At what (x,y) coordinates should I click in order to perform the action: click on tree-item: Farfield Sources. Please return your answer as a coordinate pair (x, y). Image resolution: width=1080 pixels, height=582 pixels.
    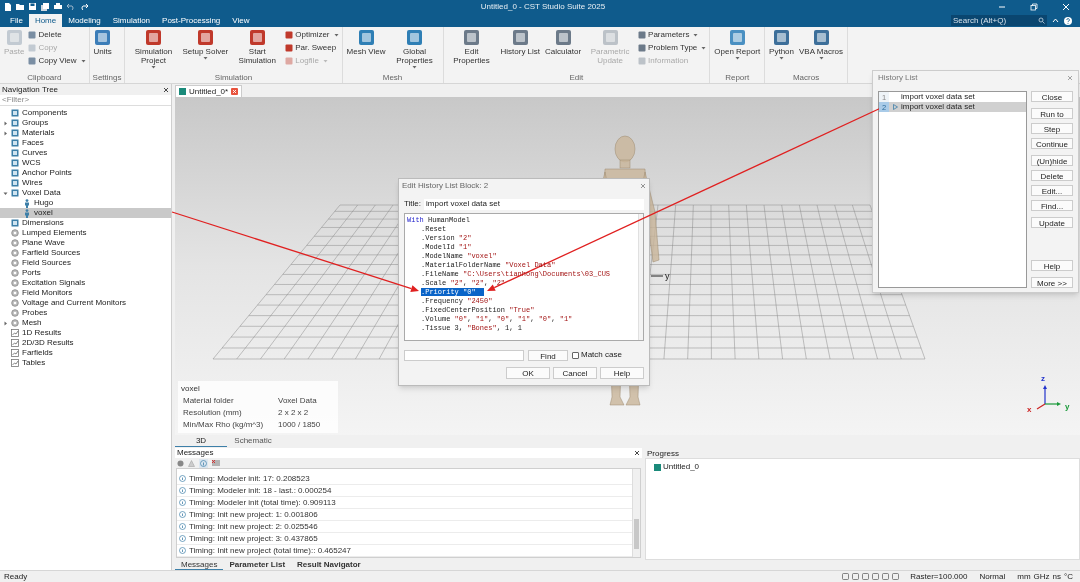
    Looking at the image, I should click on (85, 253).